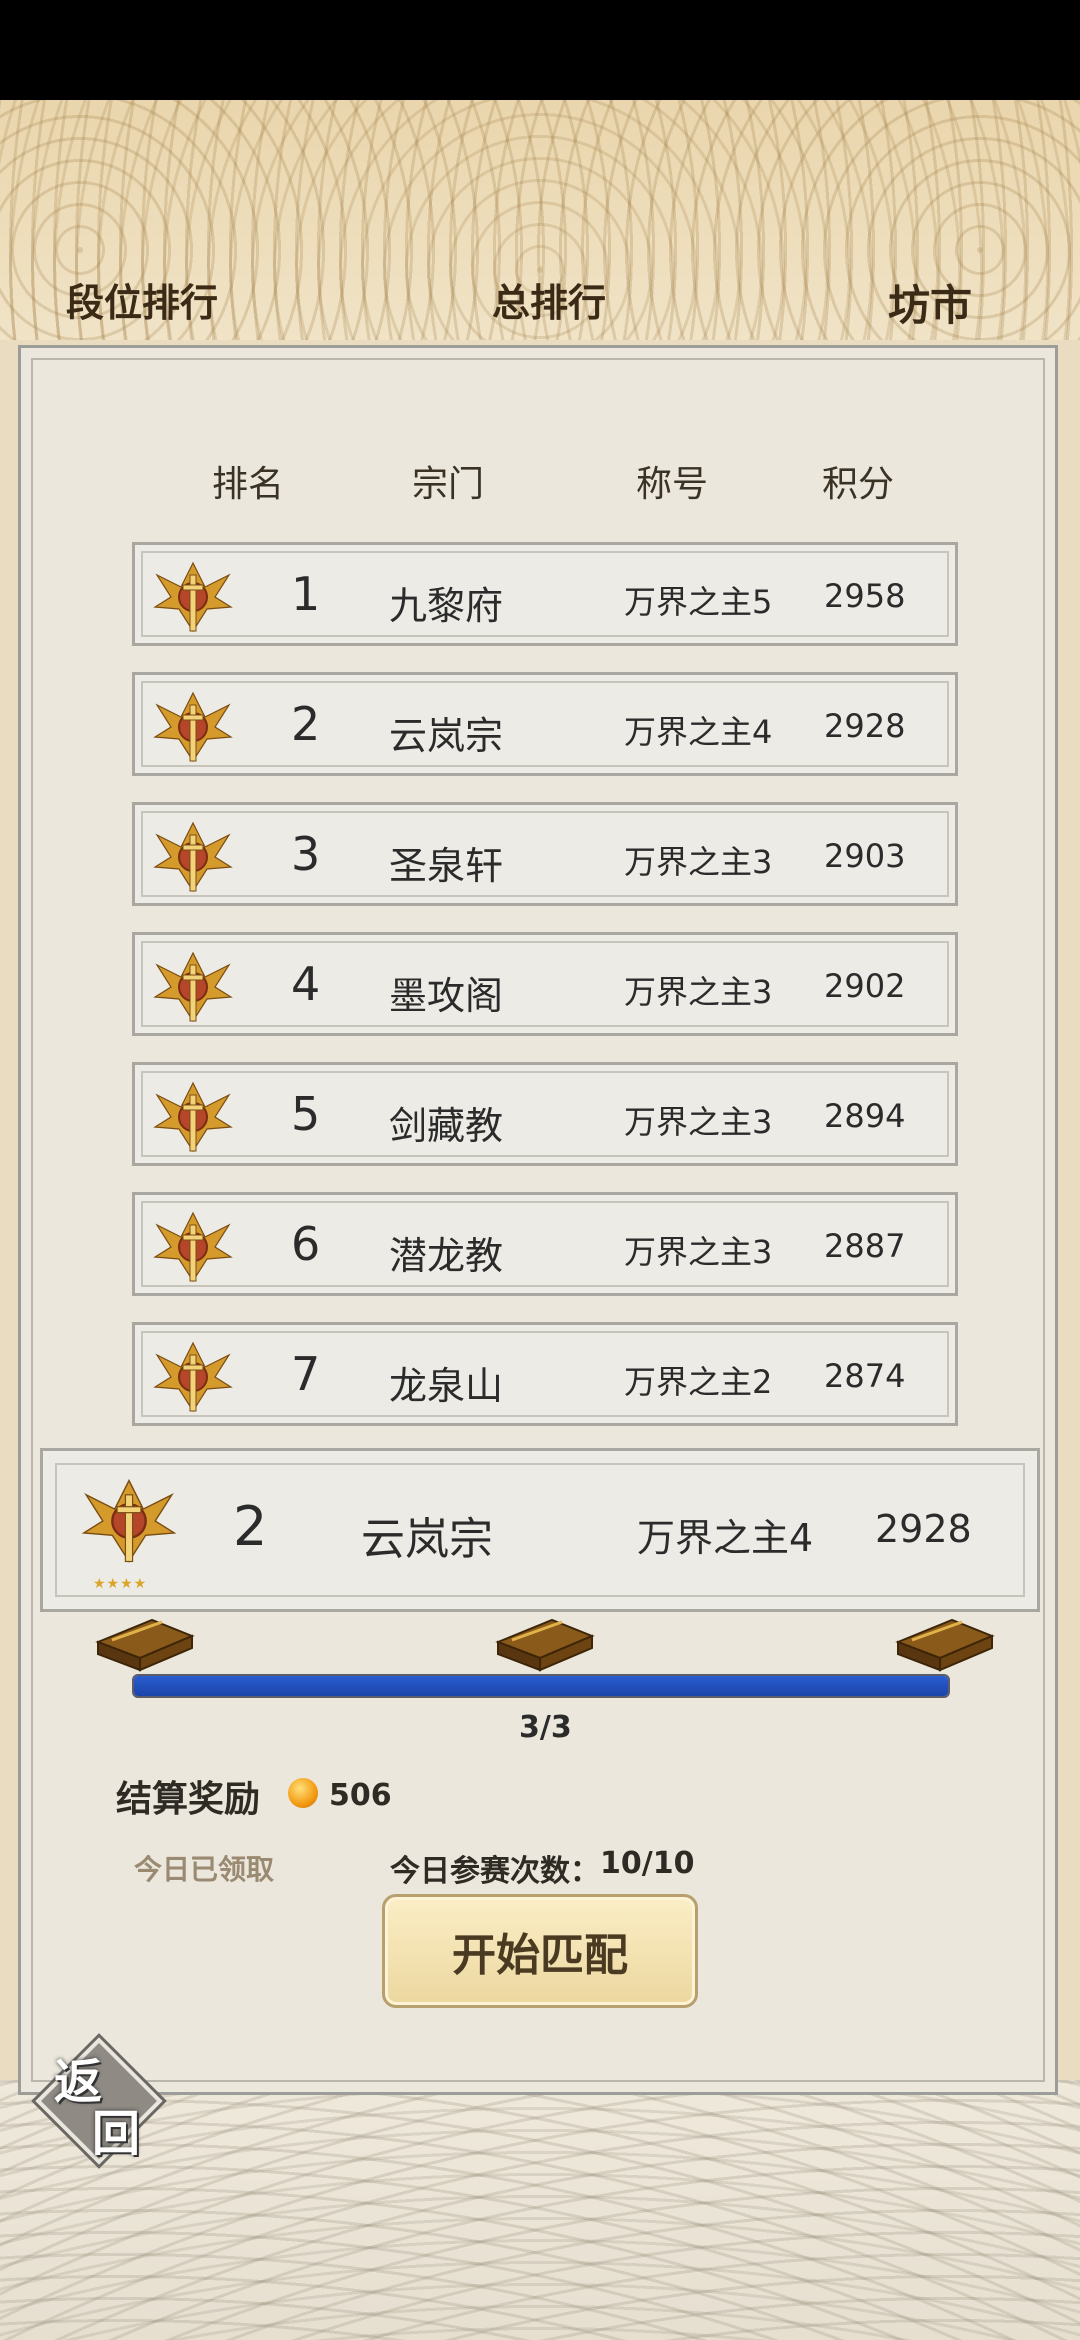 The image size is (1080, 2340). Describe the element at coordinates (545, 724) in the screenshot. I see `ranking-row: 2 云岚宗 万界之主4 2928` at that location.